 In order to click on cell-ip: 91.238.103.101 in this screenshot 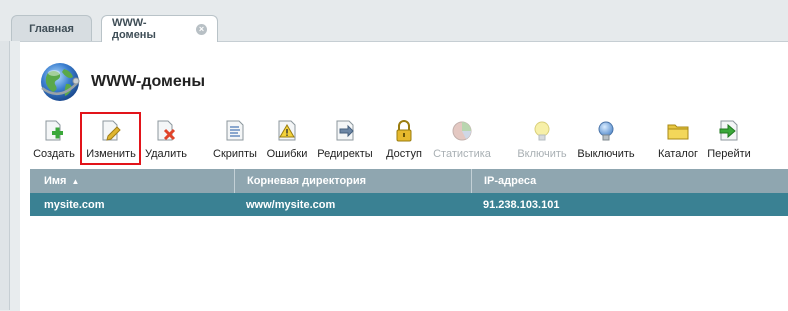, I will do `click(521, 204)`.